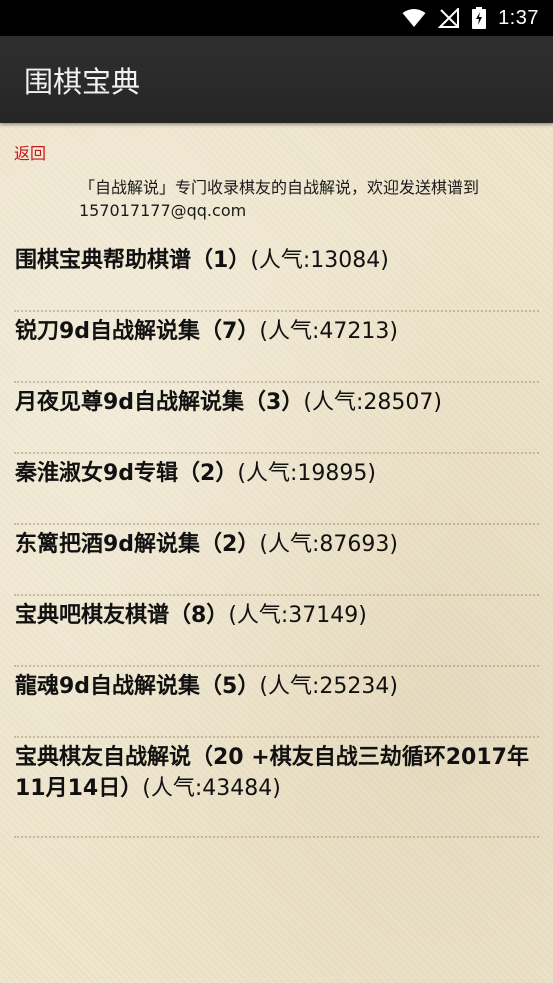 The height and width of the screenshot is (983, 553). Describe the element at coordinates (297, 615) in the screenshot. I see `item-popularity: (人气:37149)` at that location.